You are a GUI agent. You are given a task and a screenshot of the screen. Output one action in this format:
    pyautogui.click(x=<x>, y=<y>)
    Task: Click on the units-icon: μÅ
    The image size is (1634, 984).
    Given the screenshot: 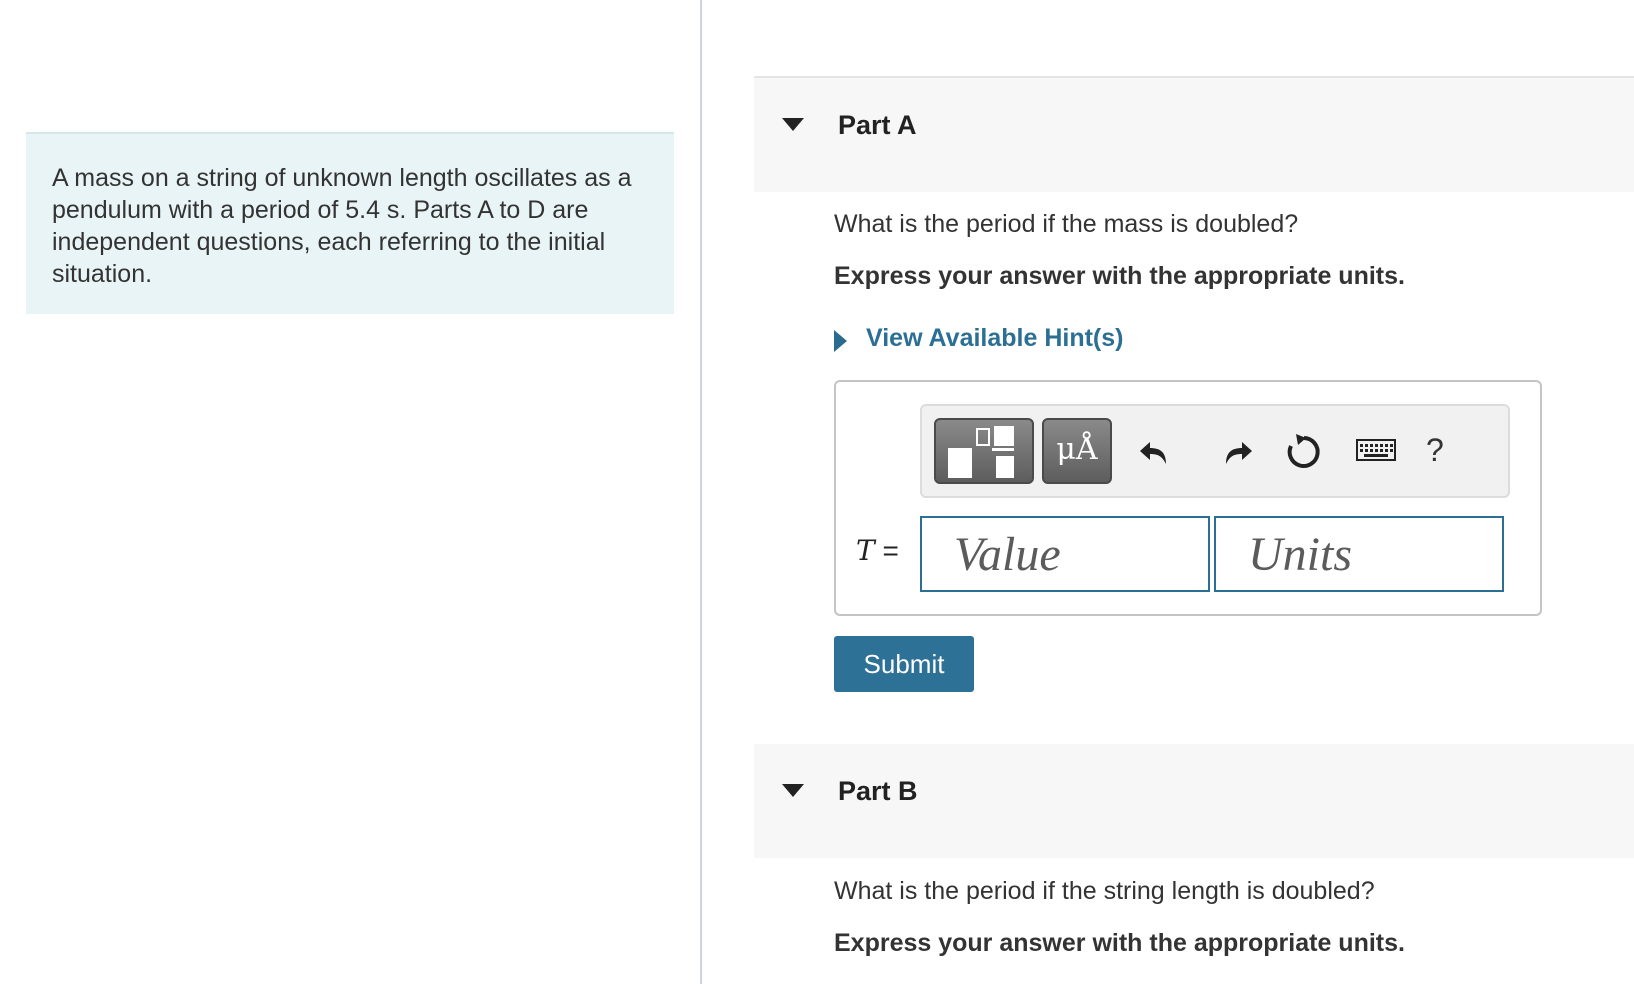 What is the action you would take?
    pyautogui.click(x=1077, y=449)
    